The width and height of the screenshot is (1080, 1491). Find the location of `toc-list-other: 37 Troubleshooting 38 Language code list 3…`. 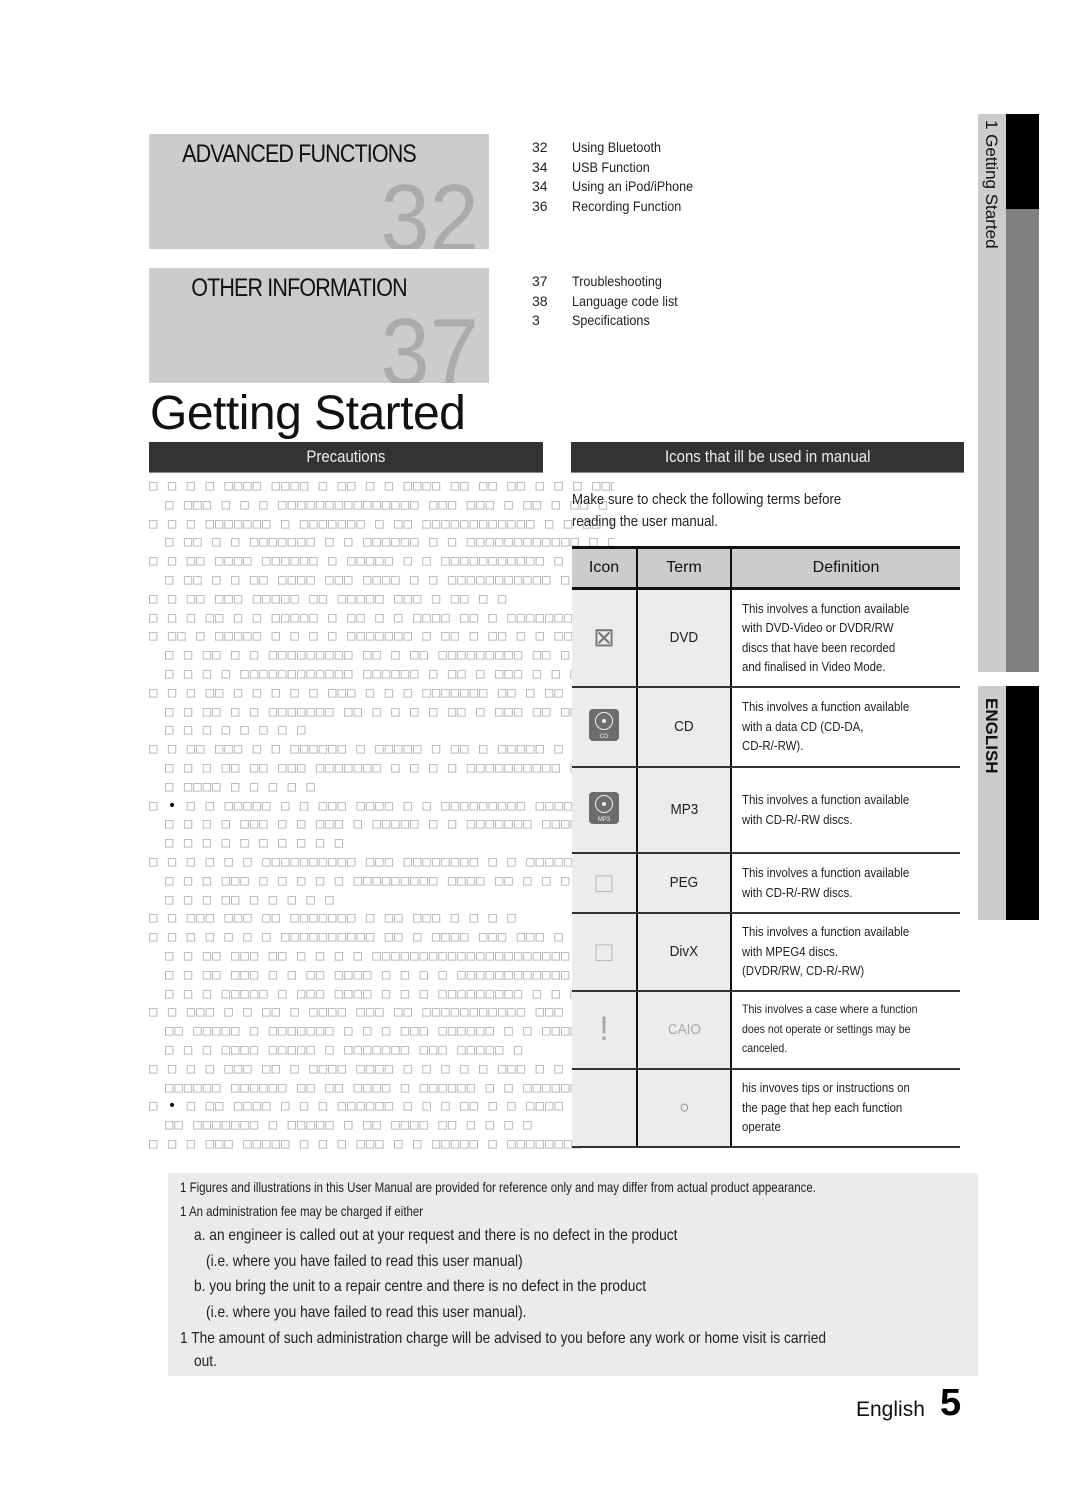

toc-list-other: 37 Troubleshooting 38 Language code list 3… is located at coordinates (611, 301).